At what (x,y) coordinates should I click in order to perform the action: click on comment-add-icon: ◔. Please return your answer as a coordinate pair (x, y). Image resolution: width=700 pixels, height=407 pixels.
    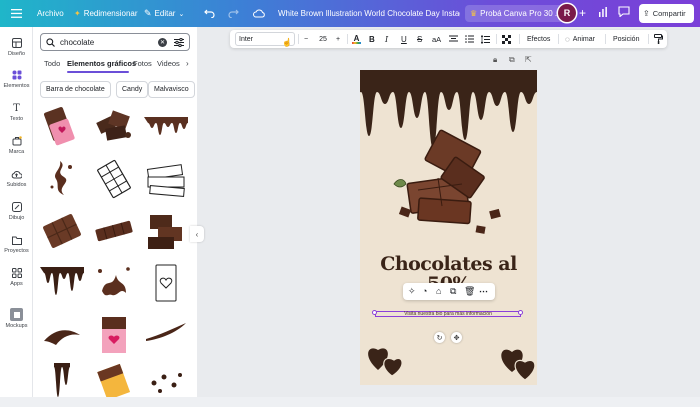
    Looking at the image, I should click on (424, 291).